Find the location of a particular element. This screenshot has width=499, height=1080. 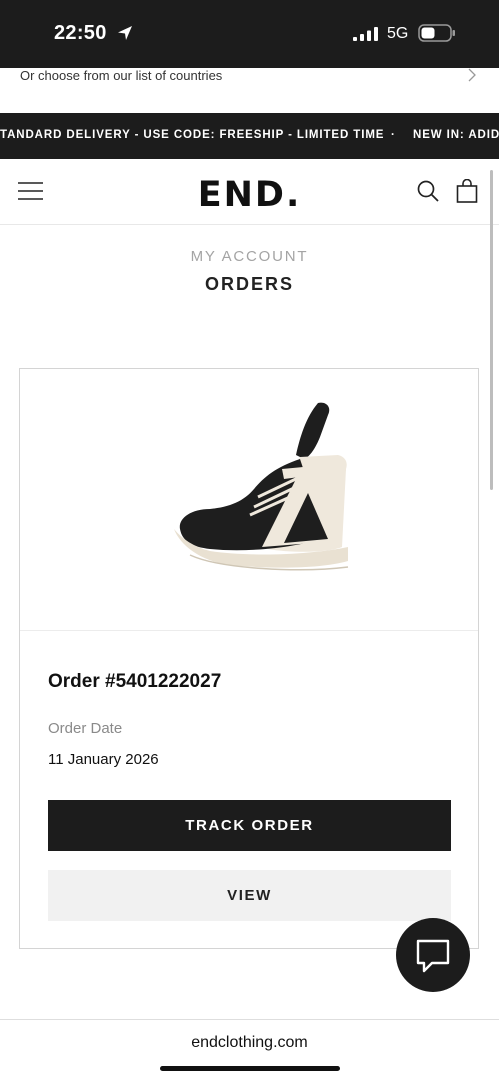

chat-icon is located at coordinates (433, 956).